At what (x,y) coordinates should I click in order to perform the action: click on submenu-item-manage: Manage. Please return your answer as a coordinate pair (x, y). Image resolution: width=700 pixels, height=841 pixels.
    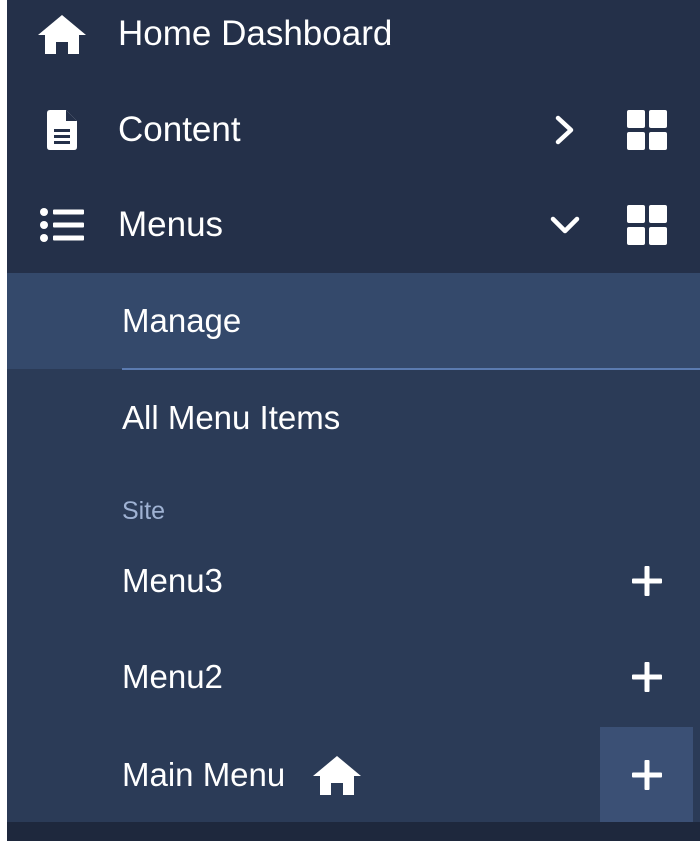
    Looking at the image, I should click on (353, 321).